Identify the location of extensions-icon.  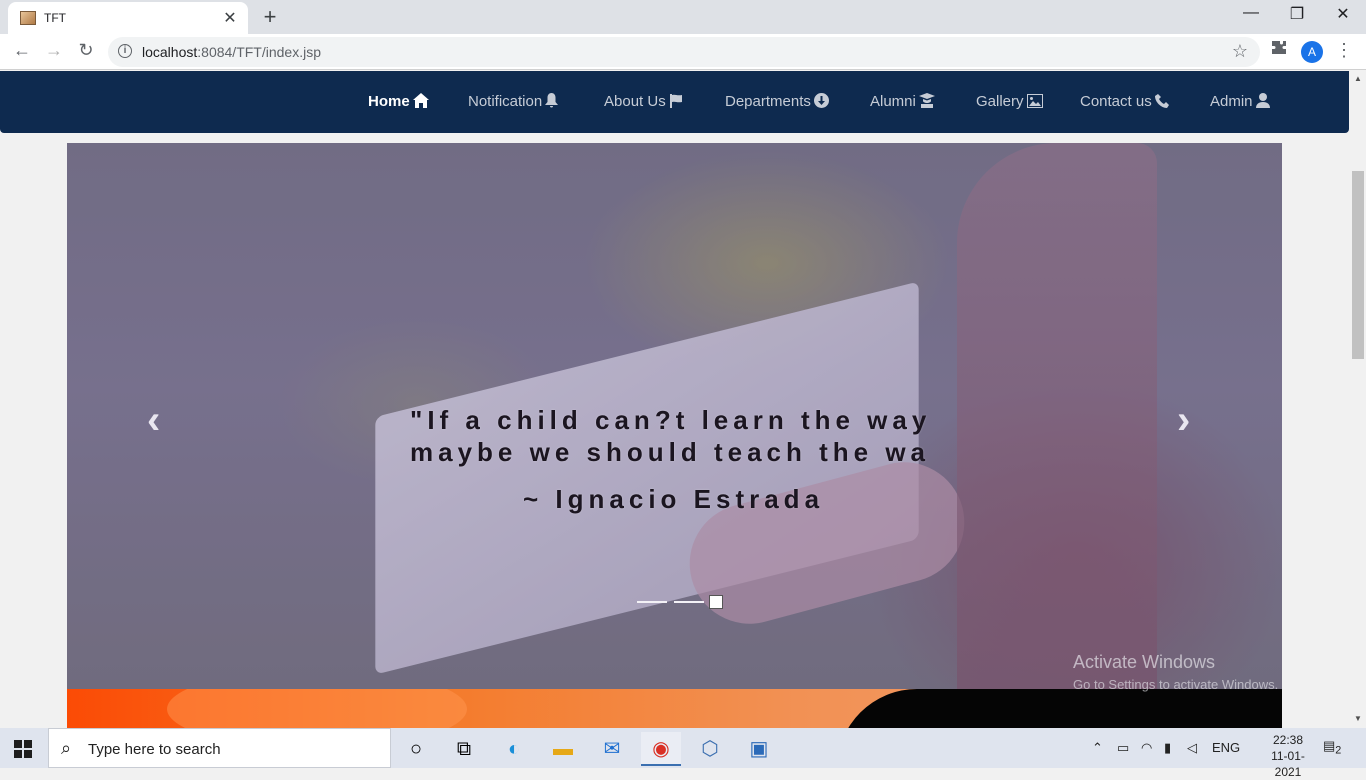
(1279, 50).